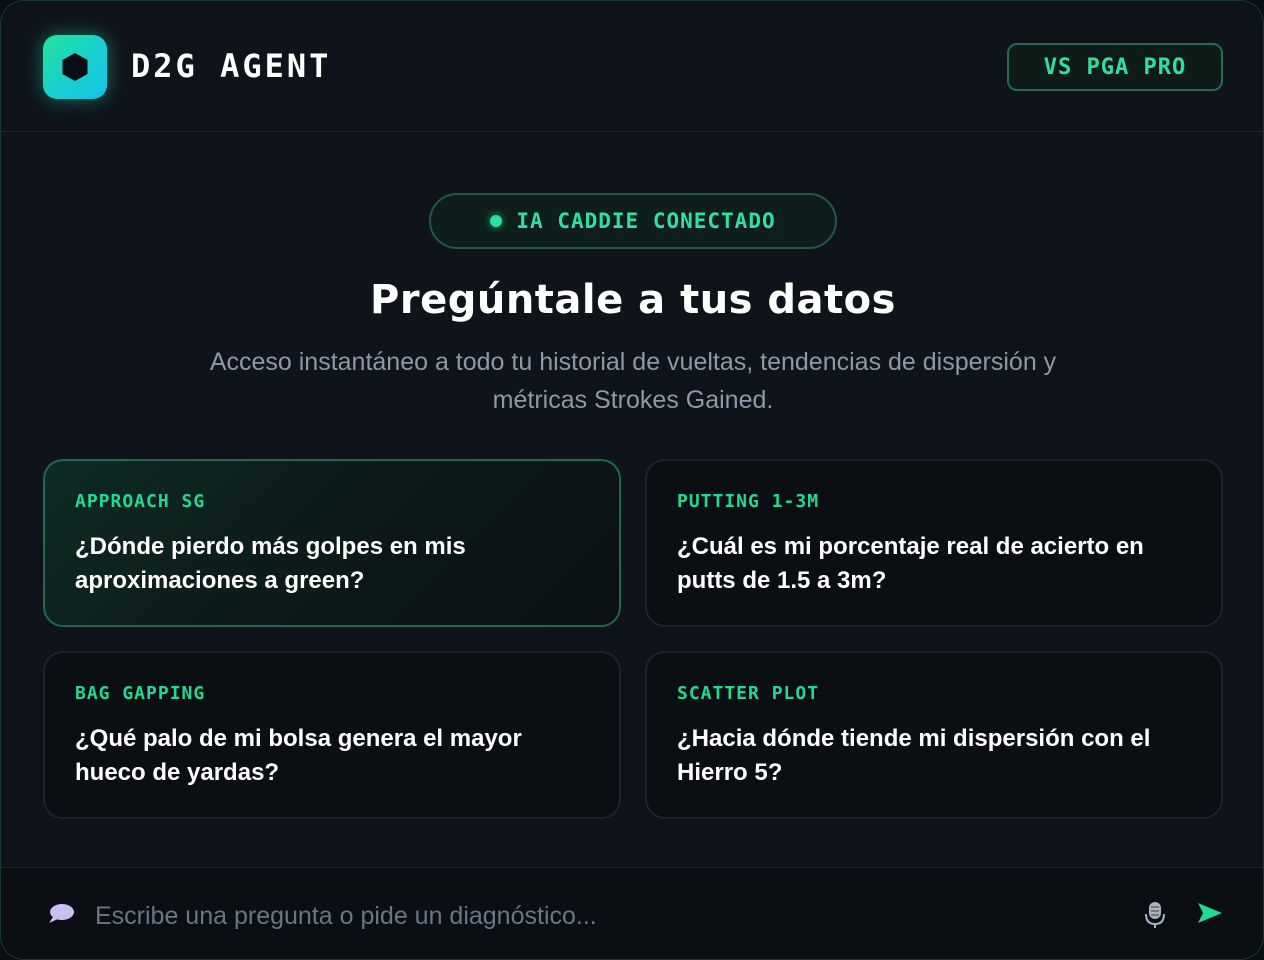 This screenshot has height=960, width=1264. I want to click on hexagon-icon, so click(75, 67).